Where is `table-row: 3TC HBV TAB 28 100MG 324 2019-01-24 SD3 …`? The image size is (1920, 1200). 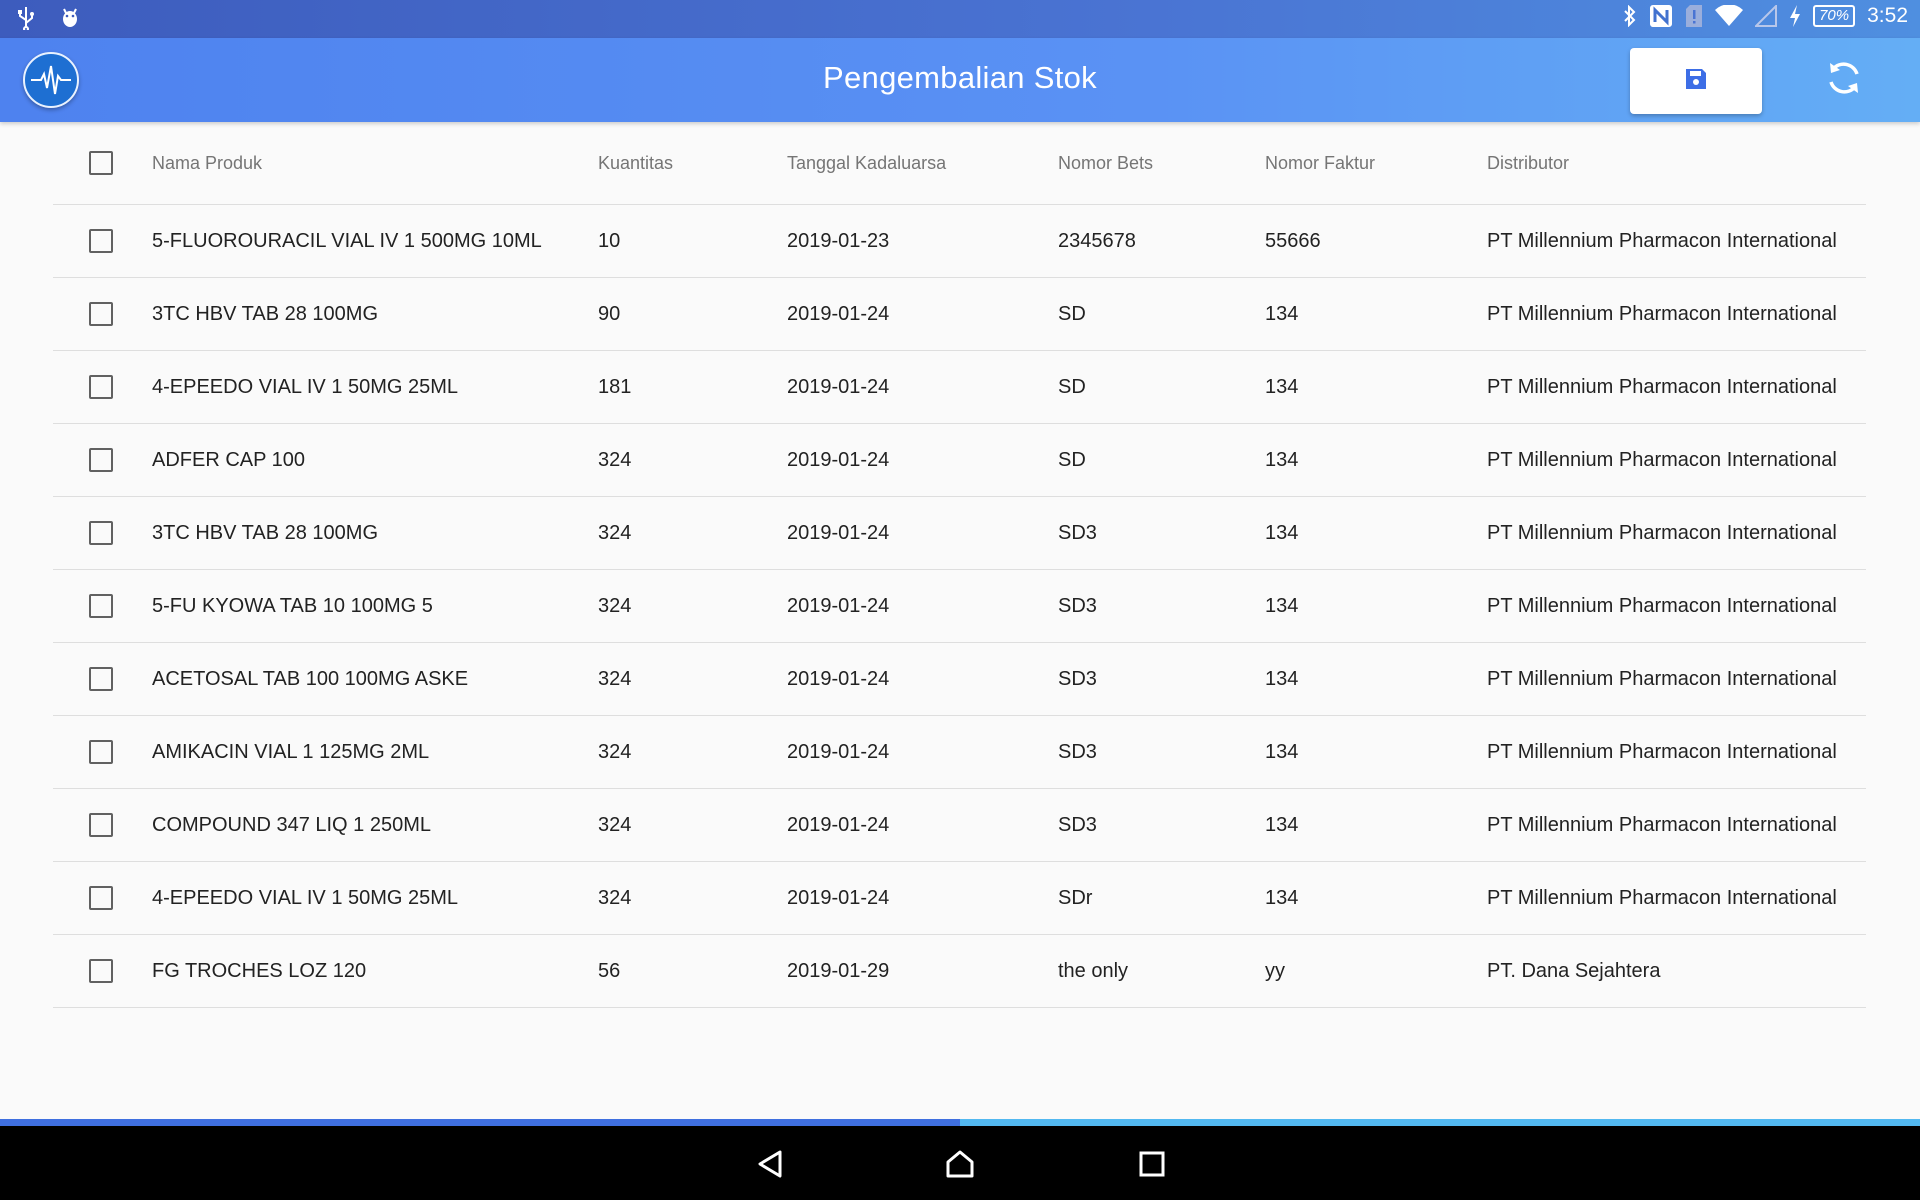
table-row: 3TC HBV TAB 28 100MG 324 2019-01-24 SD3 … is located at coordinates (959, 533).